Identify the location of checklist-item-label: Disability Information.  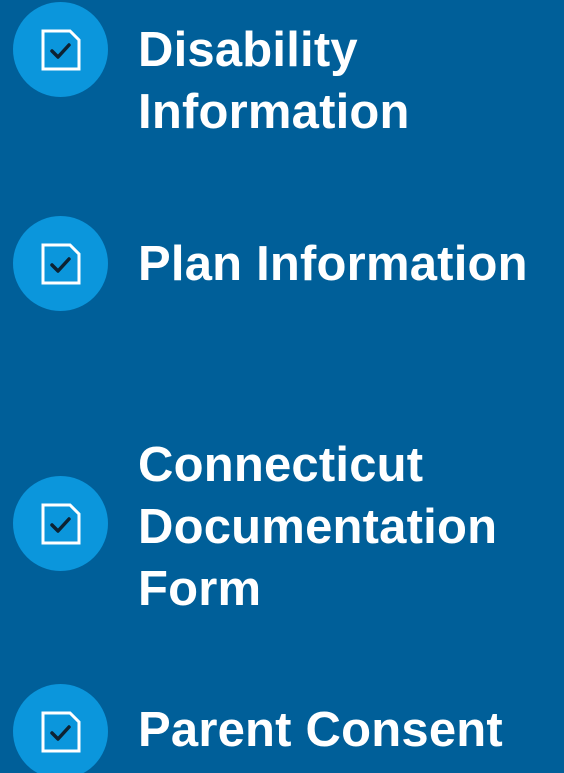
(274, 81).